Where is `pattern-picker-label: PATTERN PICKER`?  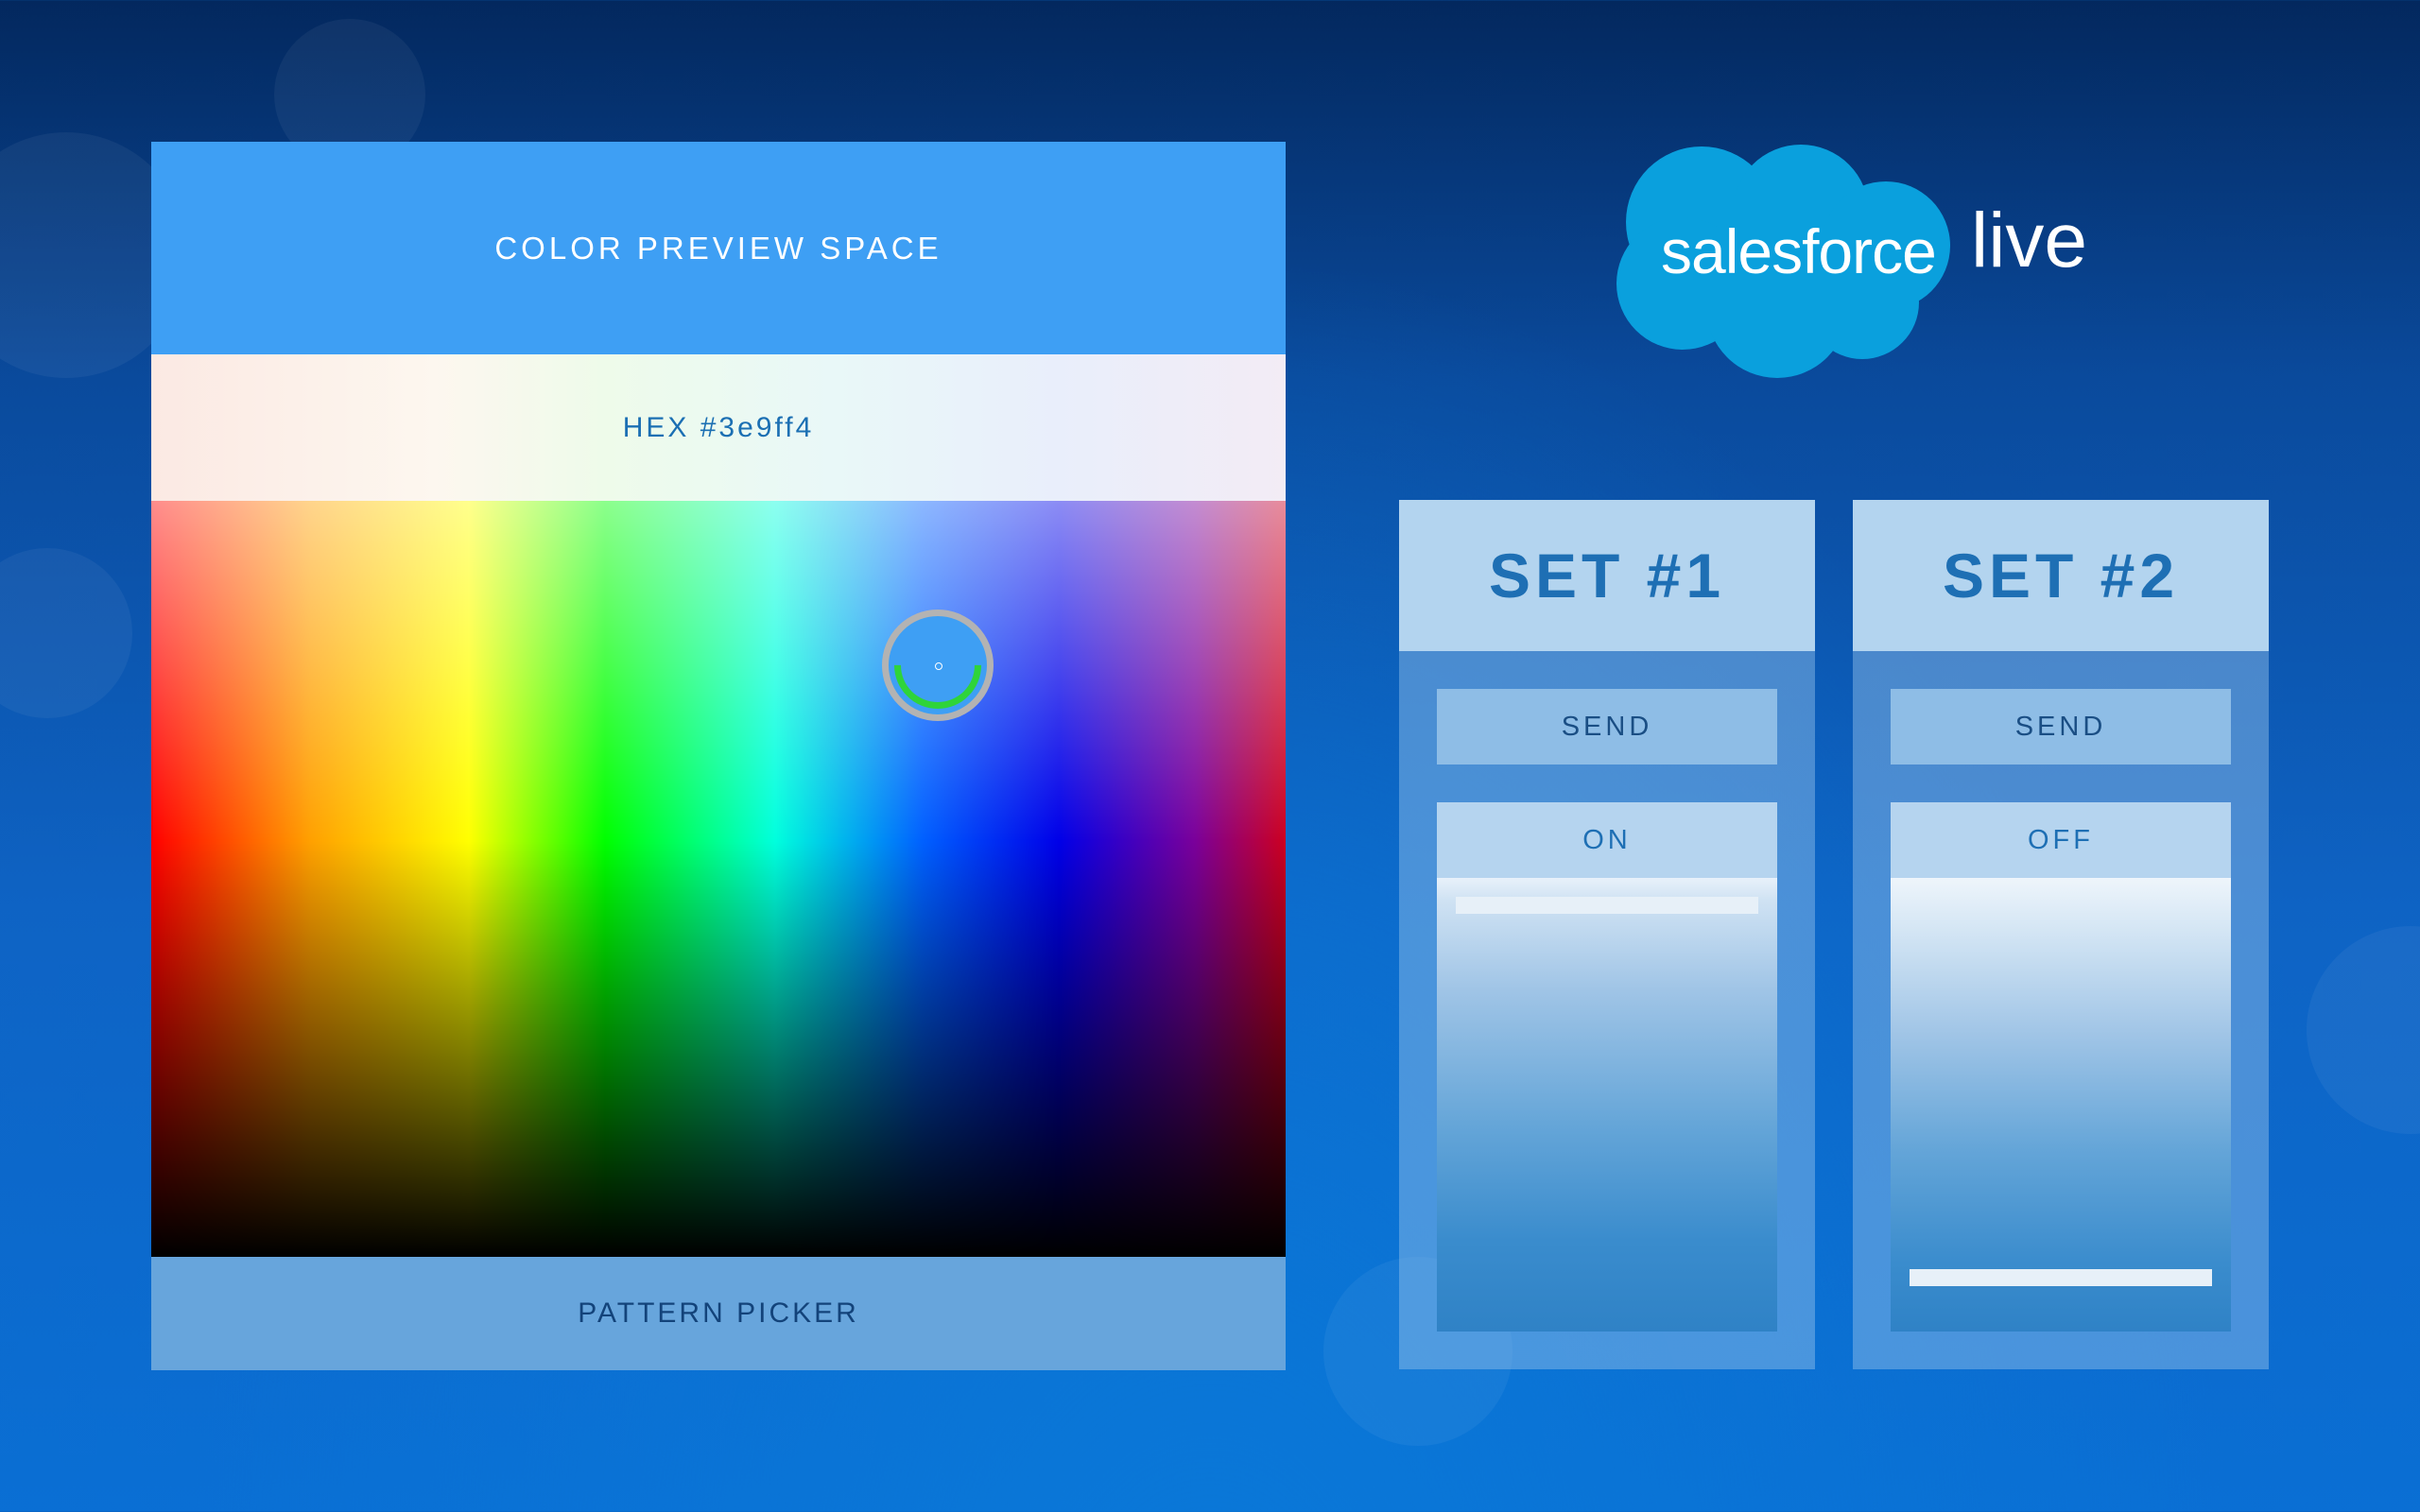 pattern-picker-label: PATTERN PICKER is located at coordinates (718, 1313).